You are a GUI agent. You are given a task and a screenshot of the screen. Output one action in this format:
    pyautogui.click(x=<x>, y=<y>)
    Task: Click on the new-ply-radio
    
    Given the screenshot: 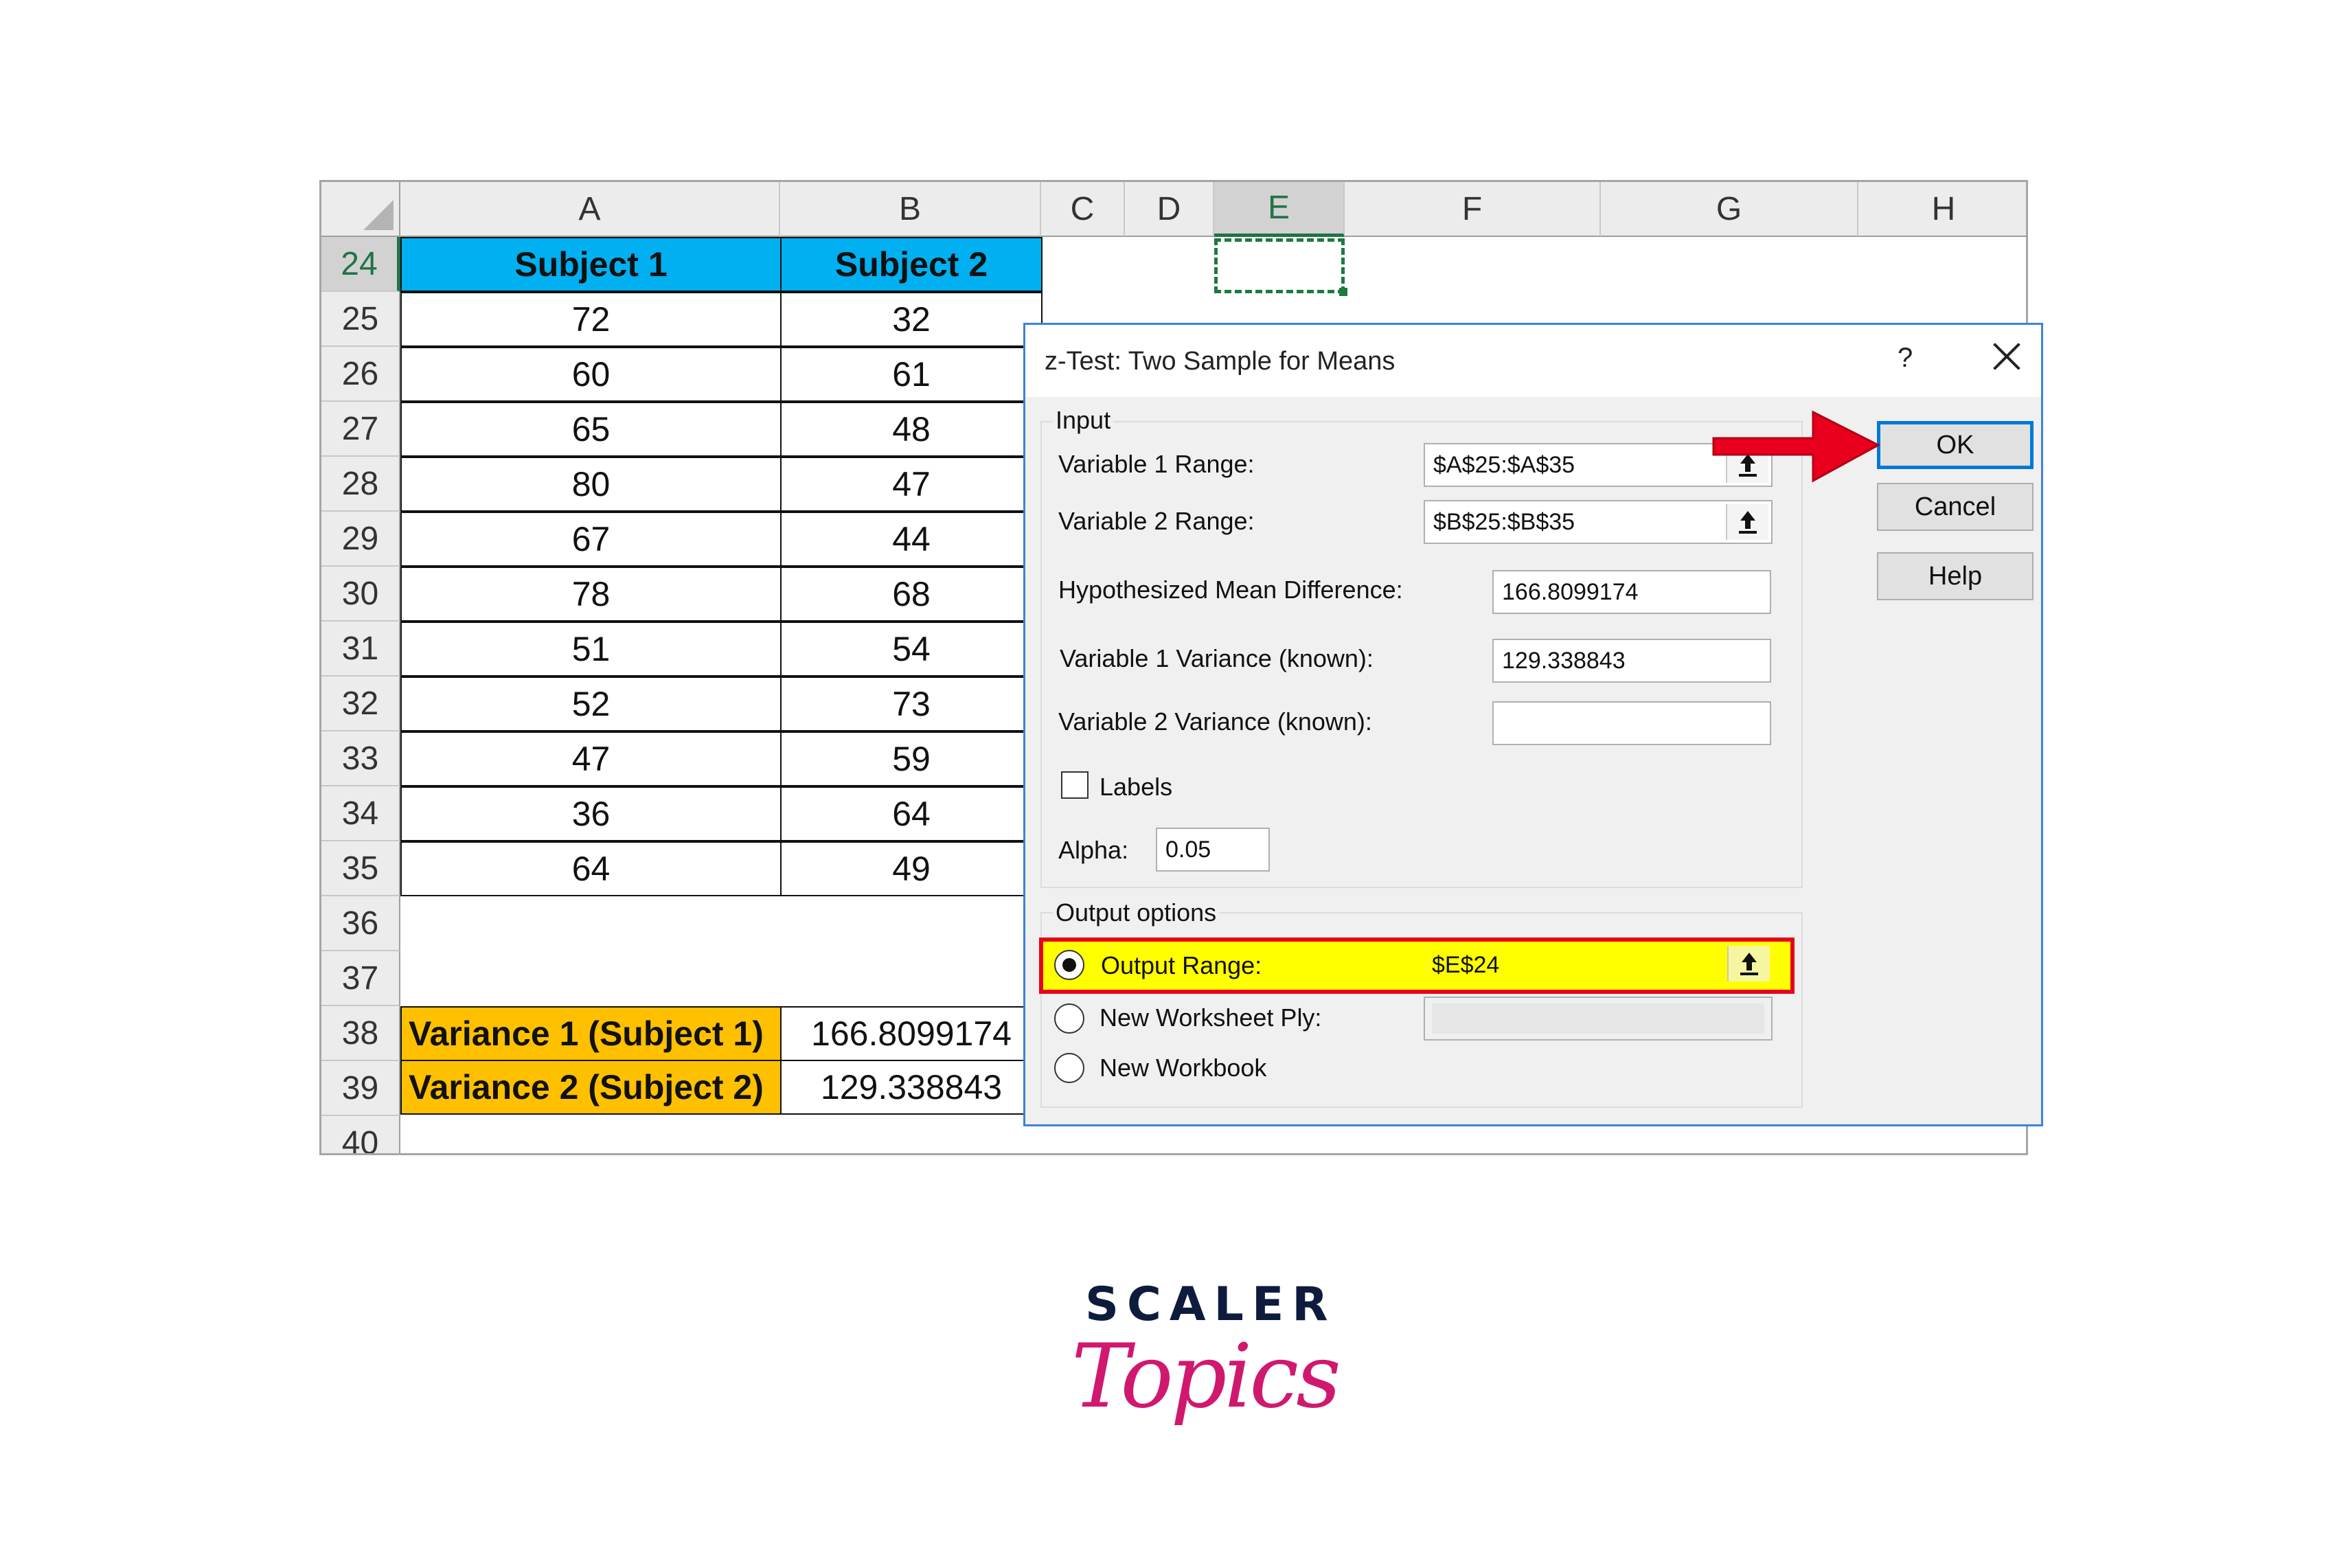 What is the action you would take?
    pyautogui.click(x=1069, y=1019)
    